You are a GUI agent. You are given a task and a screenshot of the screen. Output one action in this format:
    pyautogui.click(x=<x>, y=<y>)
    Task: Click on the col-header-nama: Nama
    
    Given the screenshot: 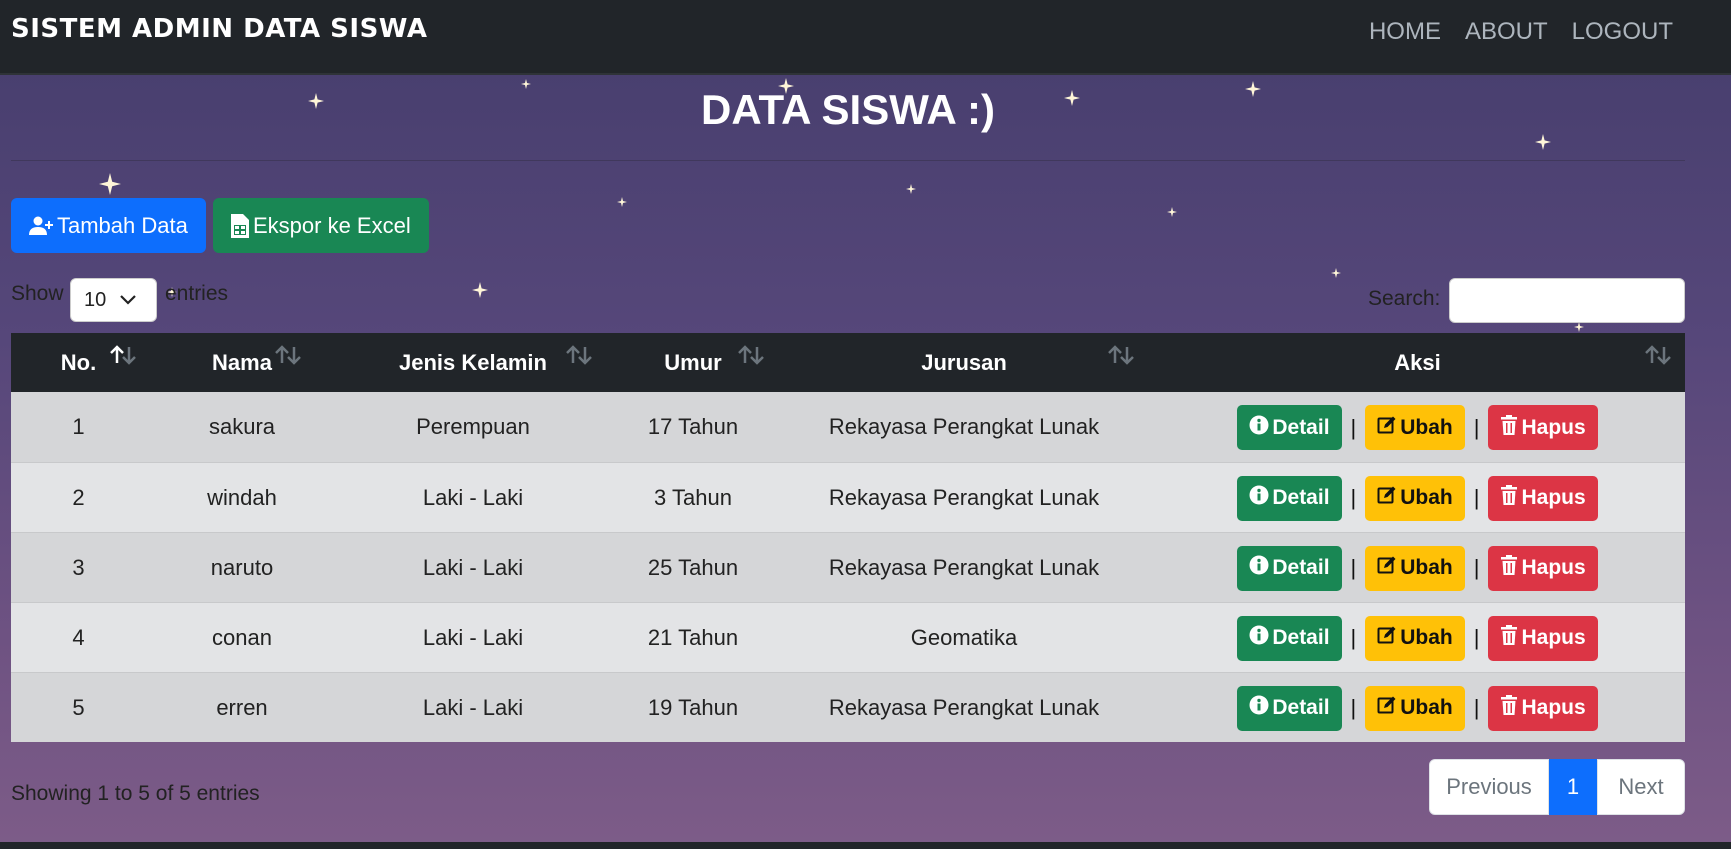 What is the action you would take?
    pyautogui.click(x=242, y=362)
    